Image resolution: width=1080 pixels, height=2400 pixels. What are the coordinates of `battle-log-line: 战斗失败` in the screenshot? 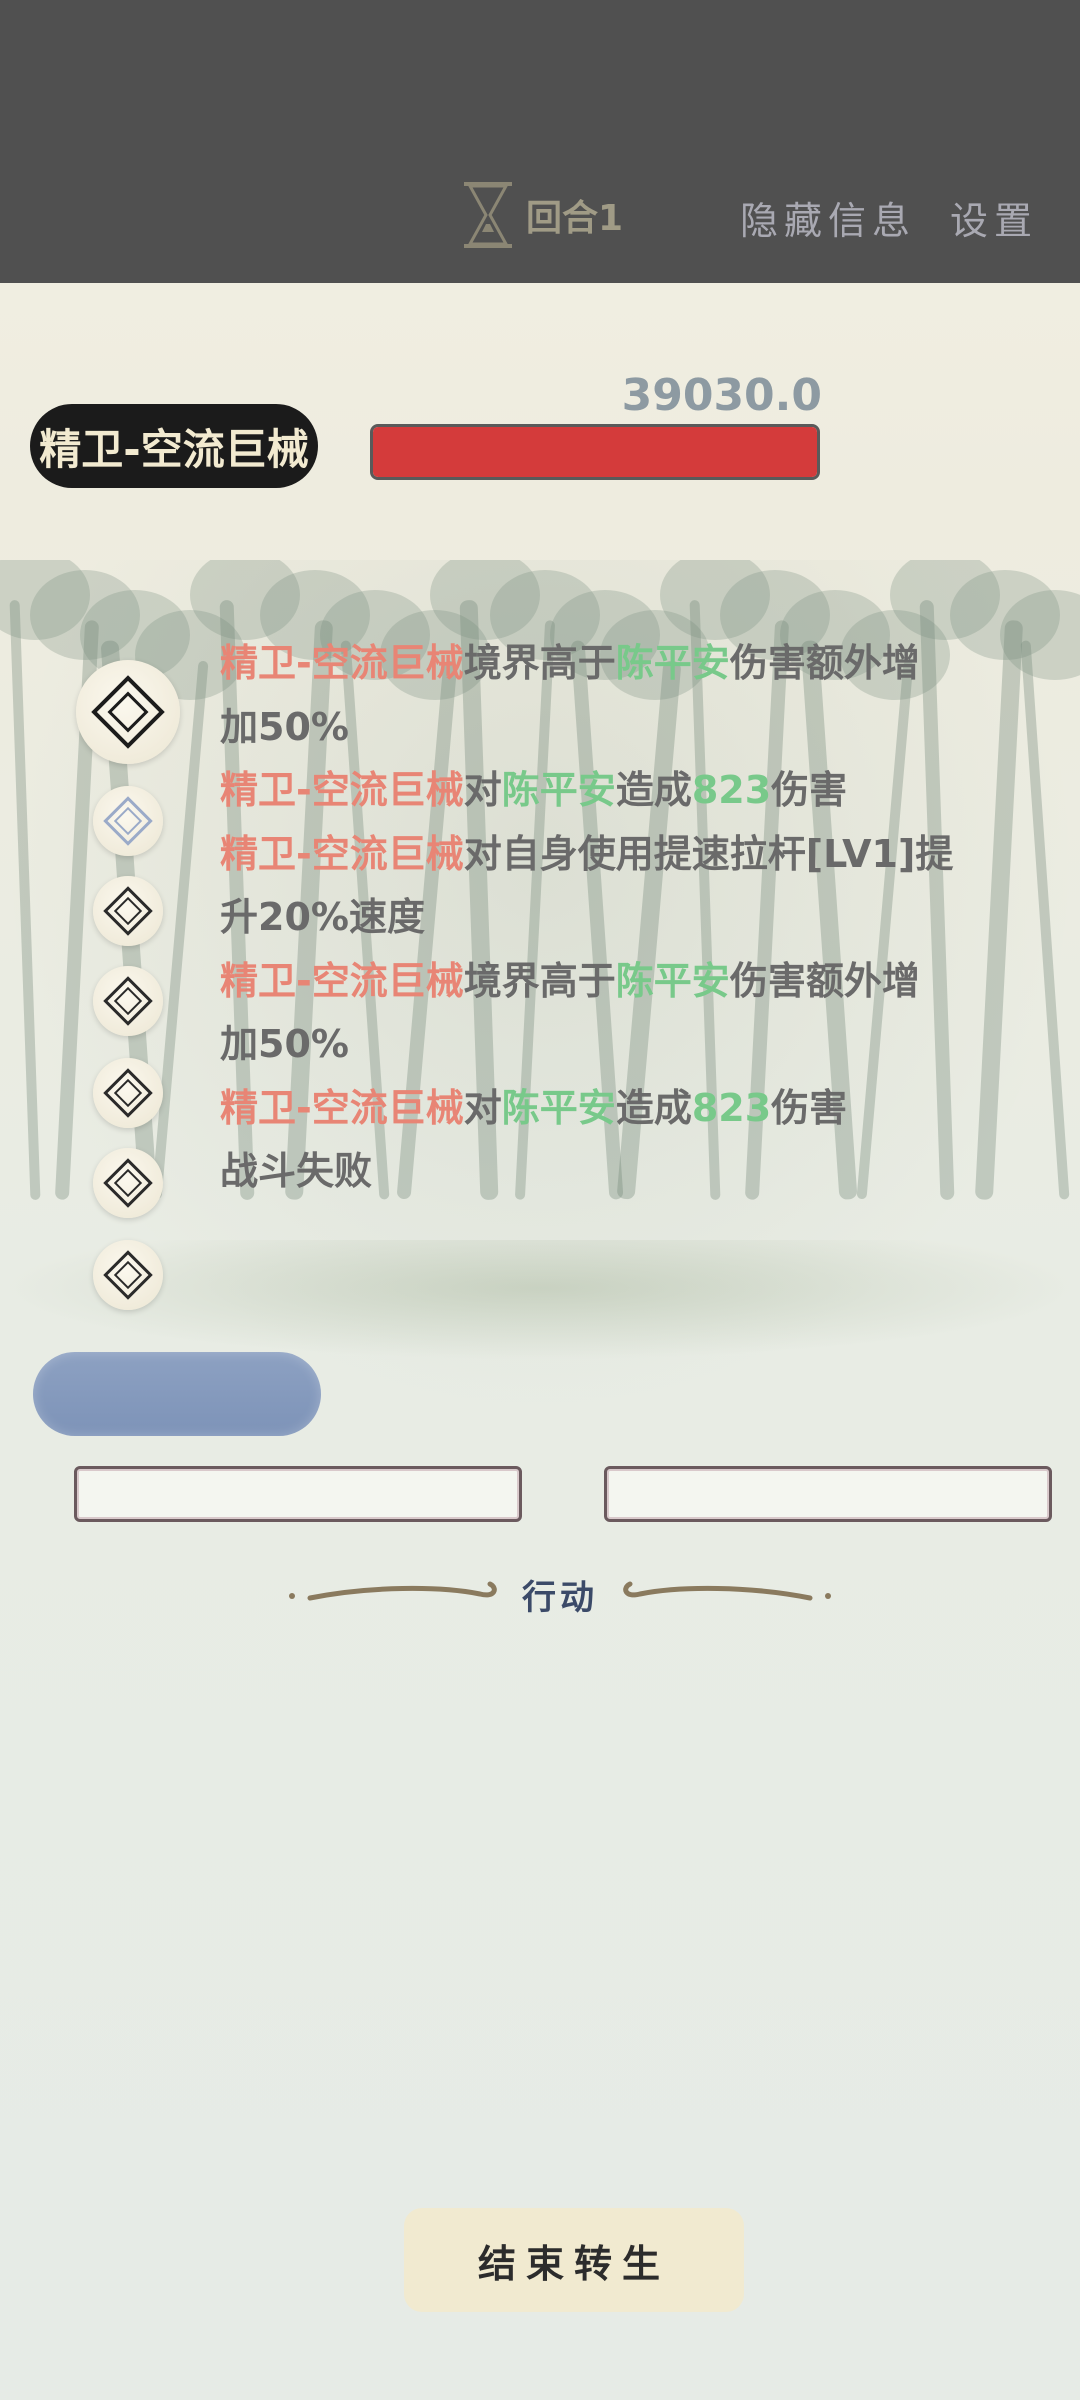 It's located at (630, 1172).